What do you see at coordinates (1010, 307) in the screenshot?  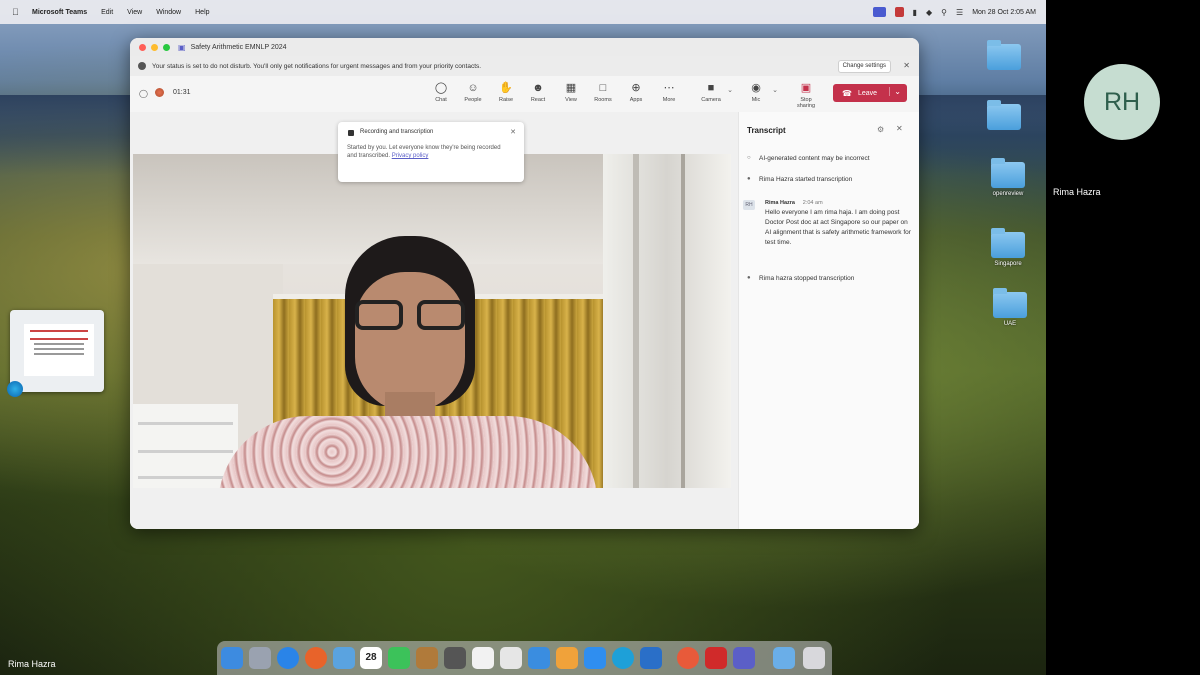 I see `desktop-folder-uae: UAE` at bounding box center [1010, 307].